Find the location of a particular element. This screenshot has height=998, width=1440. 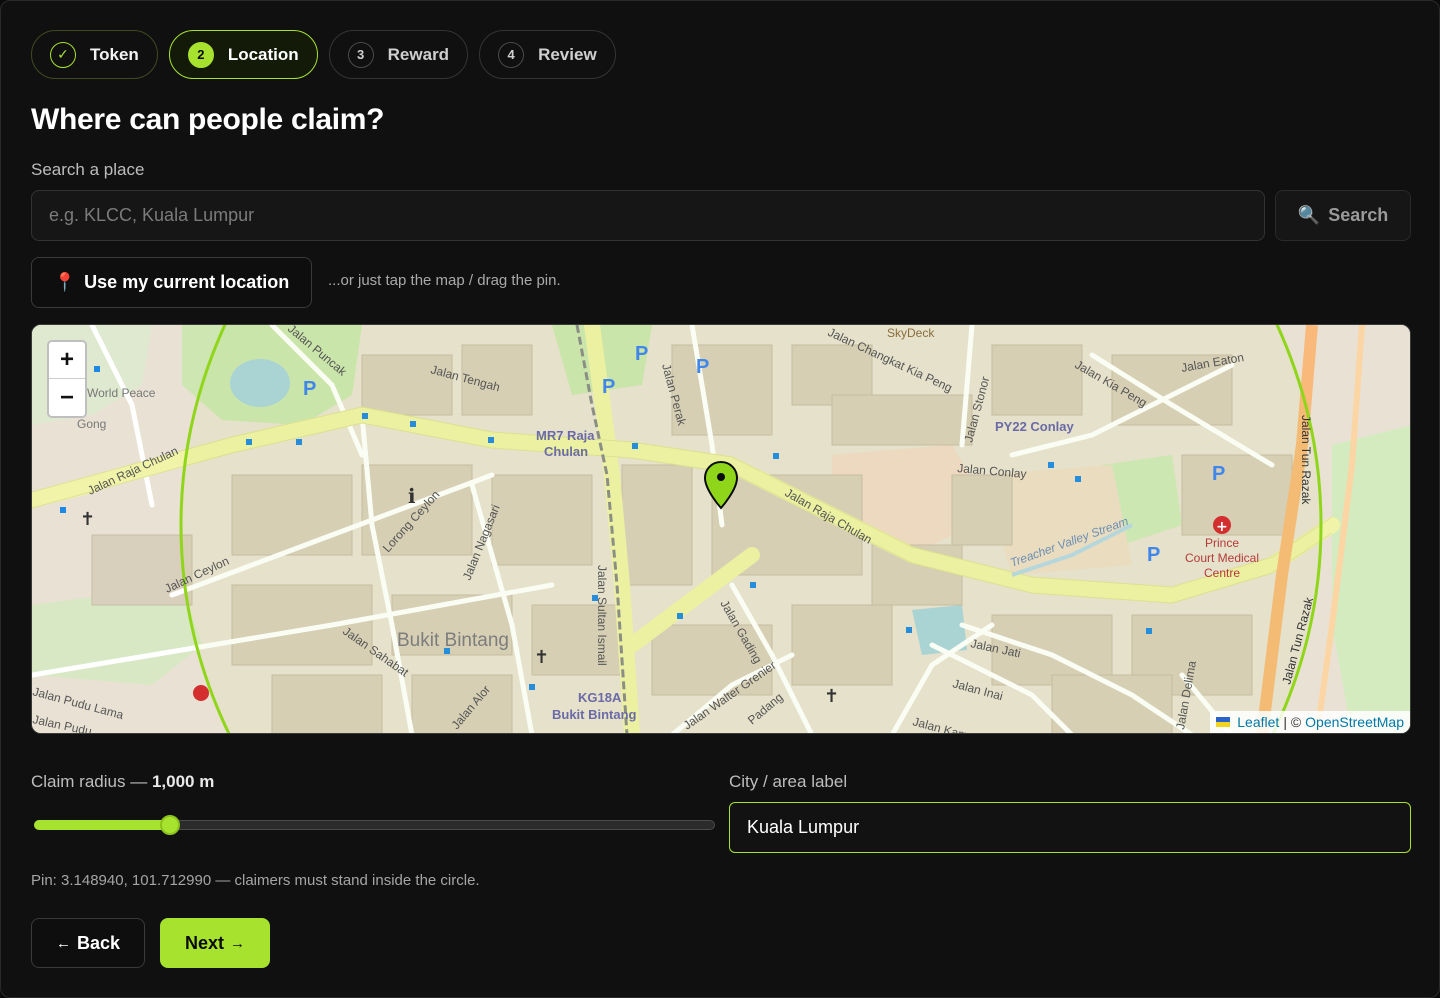

map-label-gong: Gong is located at coordinates (91, 424).